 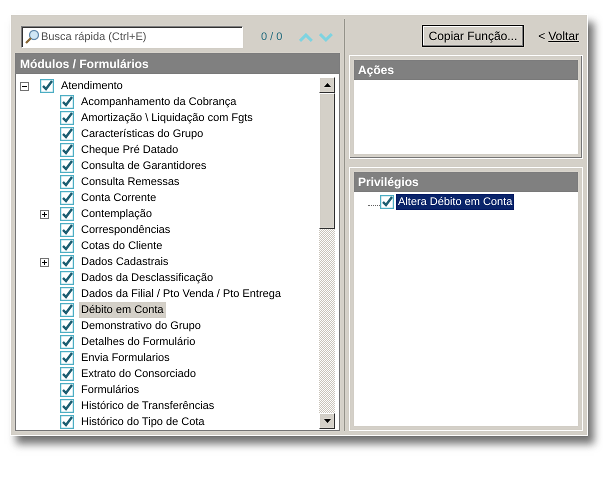 I want to click on back-arrow: <, so click(x=542, y=36).